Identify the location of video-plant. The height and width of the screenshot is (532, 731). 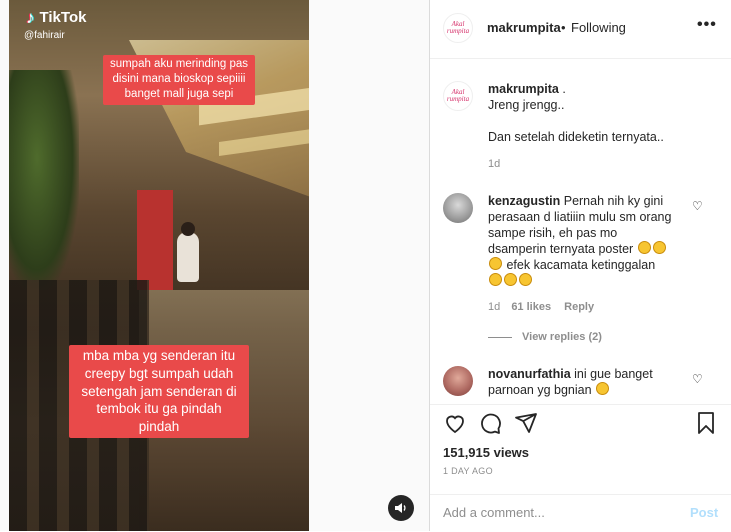
(44, 180).